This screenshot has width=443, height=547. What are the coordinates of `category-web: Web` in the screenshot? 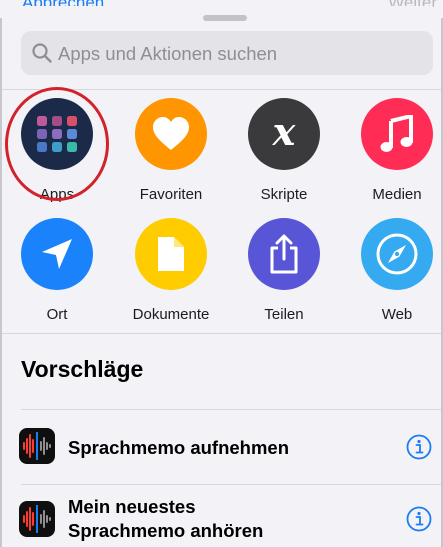 It's located at (391, 273).